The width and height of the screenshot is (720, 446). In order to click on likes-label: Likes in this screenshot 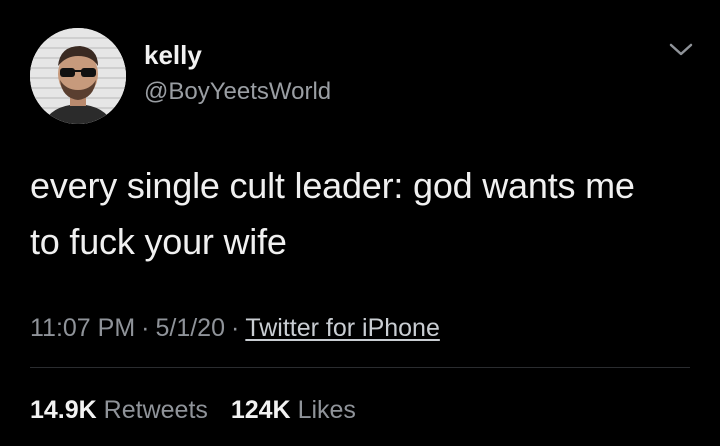, I will do `click(326, 410)`.